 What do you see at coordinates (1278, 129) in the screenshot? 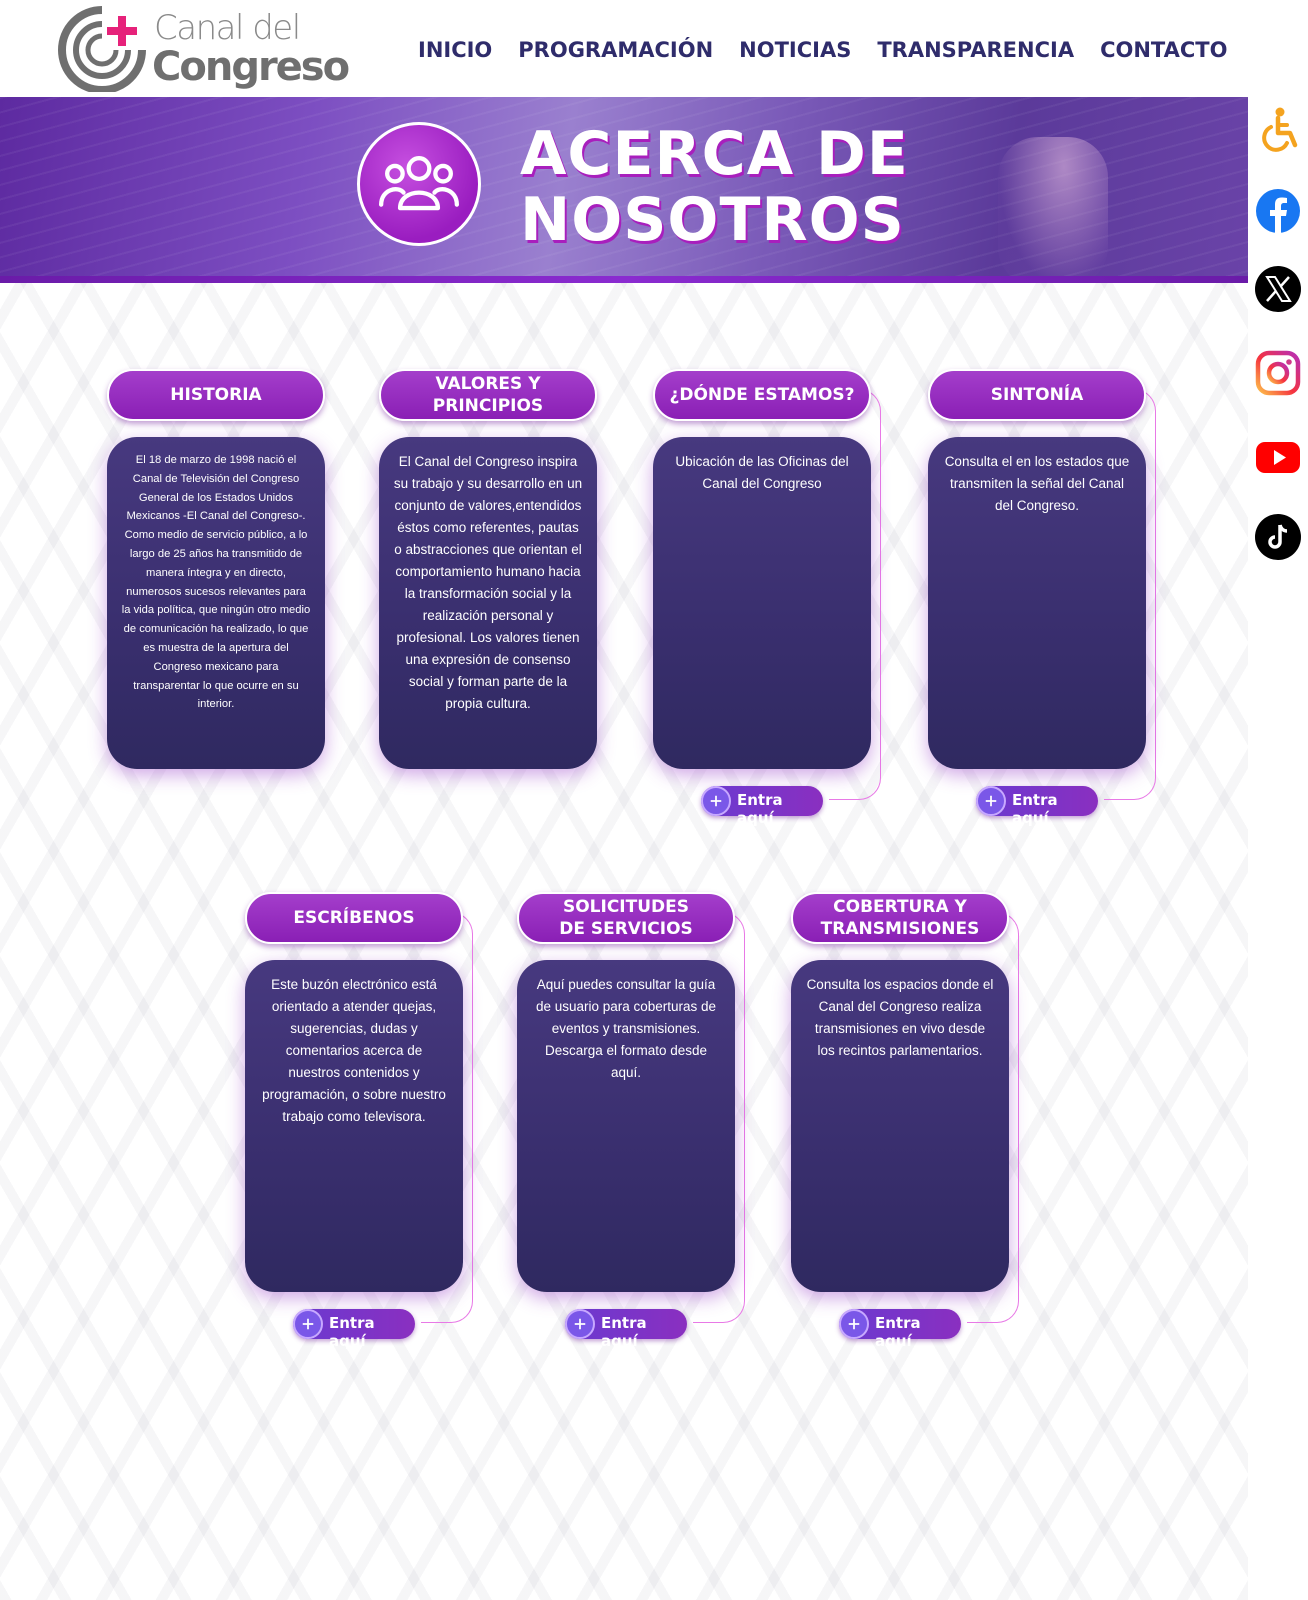
I see `accessibility-icon` at bounding box center [1278, 129].